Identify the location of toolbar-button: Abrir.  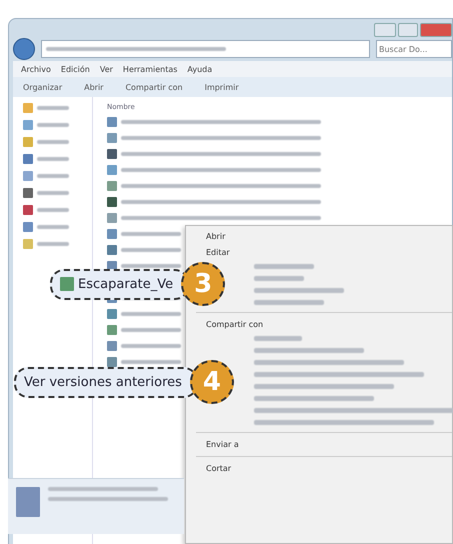
(94, 87).